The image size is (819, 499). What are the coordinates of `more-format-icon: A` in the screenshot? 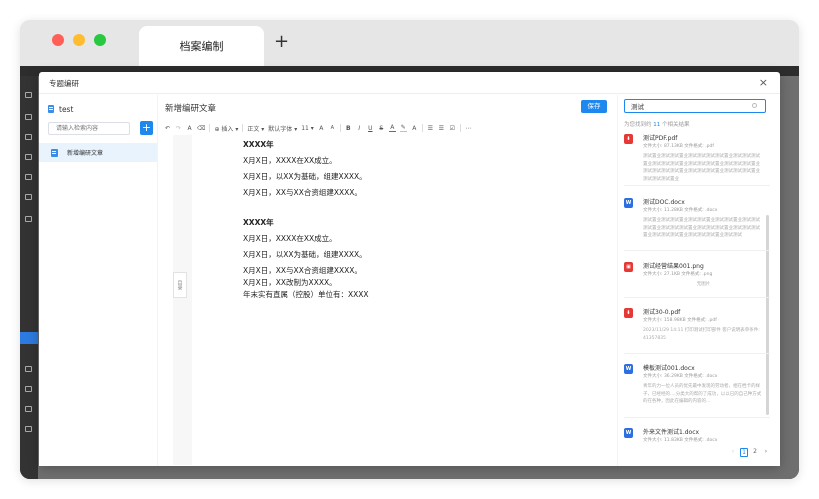 It's located at (414, 128).